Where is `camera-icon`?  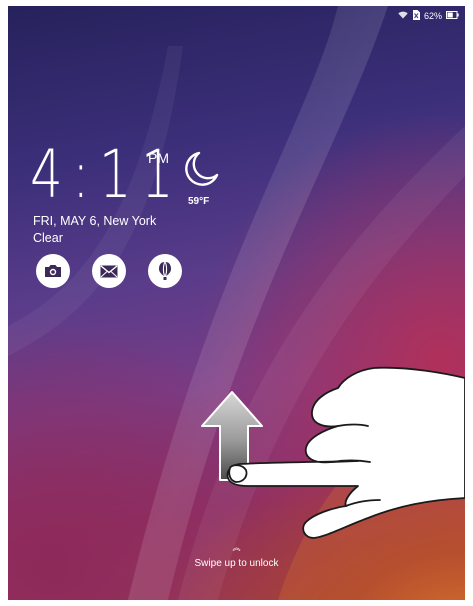
camera-icon is located at coordinates (53, 271).